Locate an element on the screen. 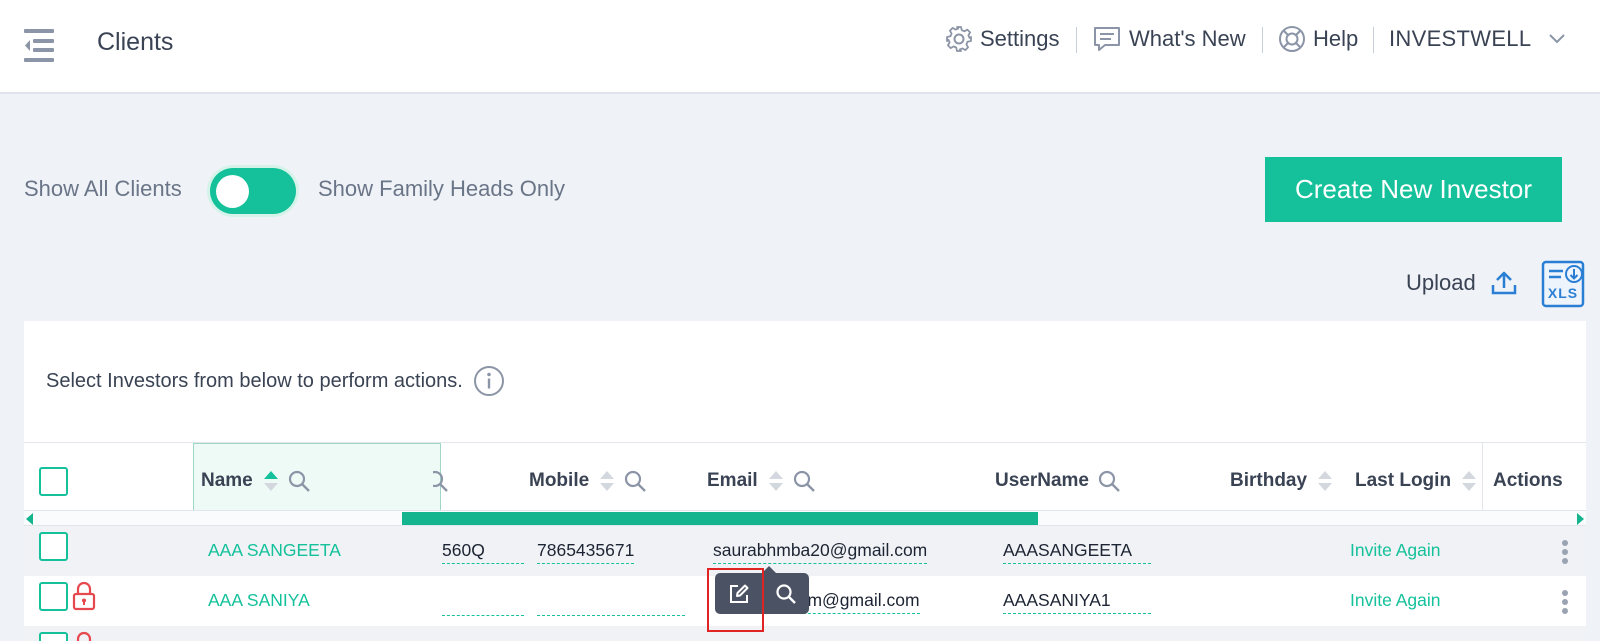 The height and width of the screenshot is (641, 1600). edit-button is located at coordinates (738, 593).